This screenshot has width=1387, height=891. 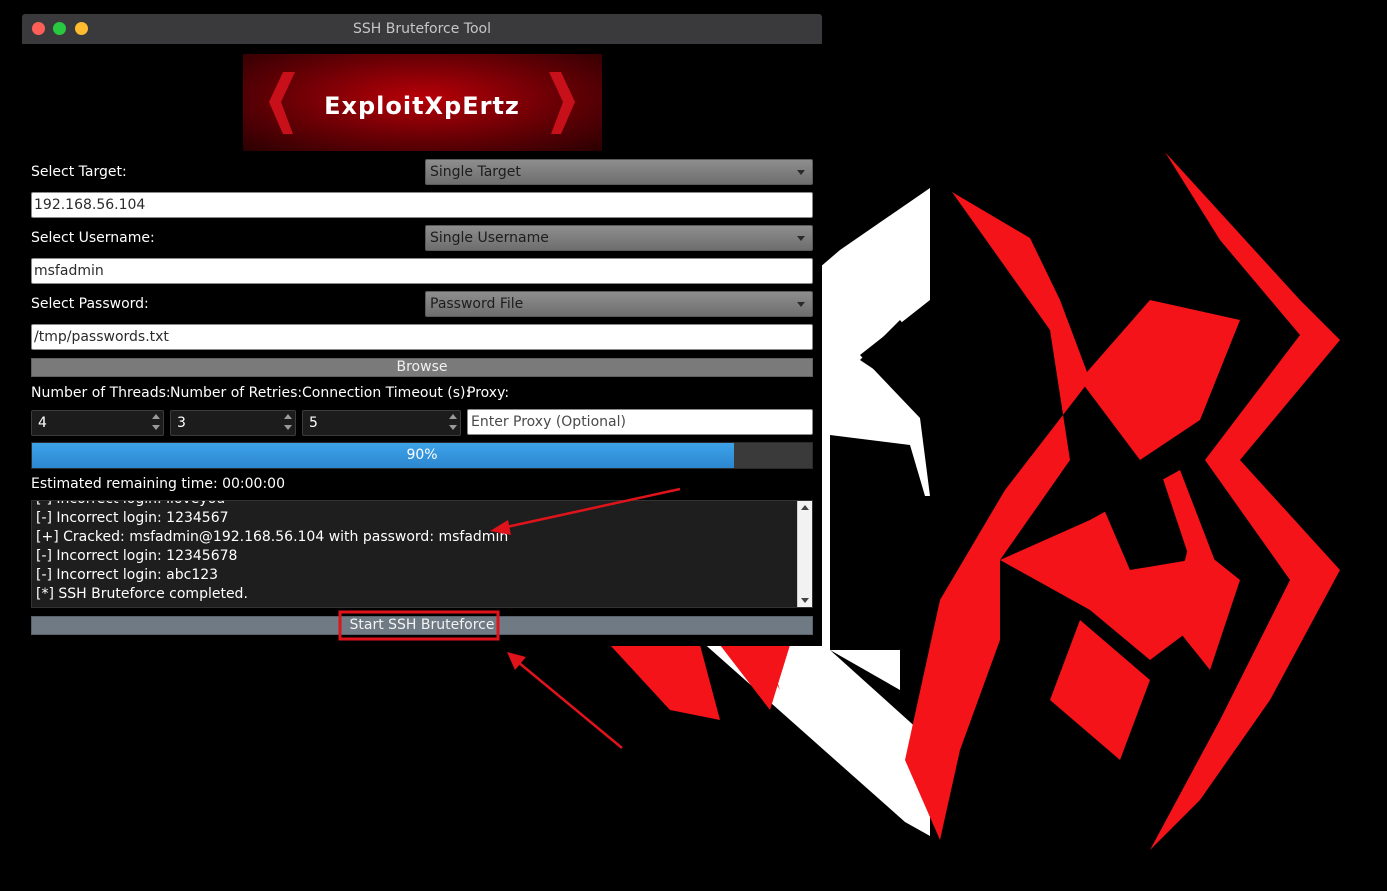 I want to click on target-input: 192.168.56.104, so click(x=422, y=205).